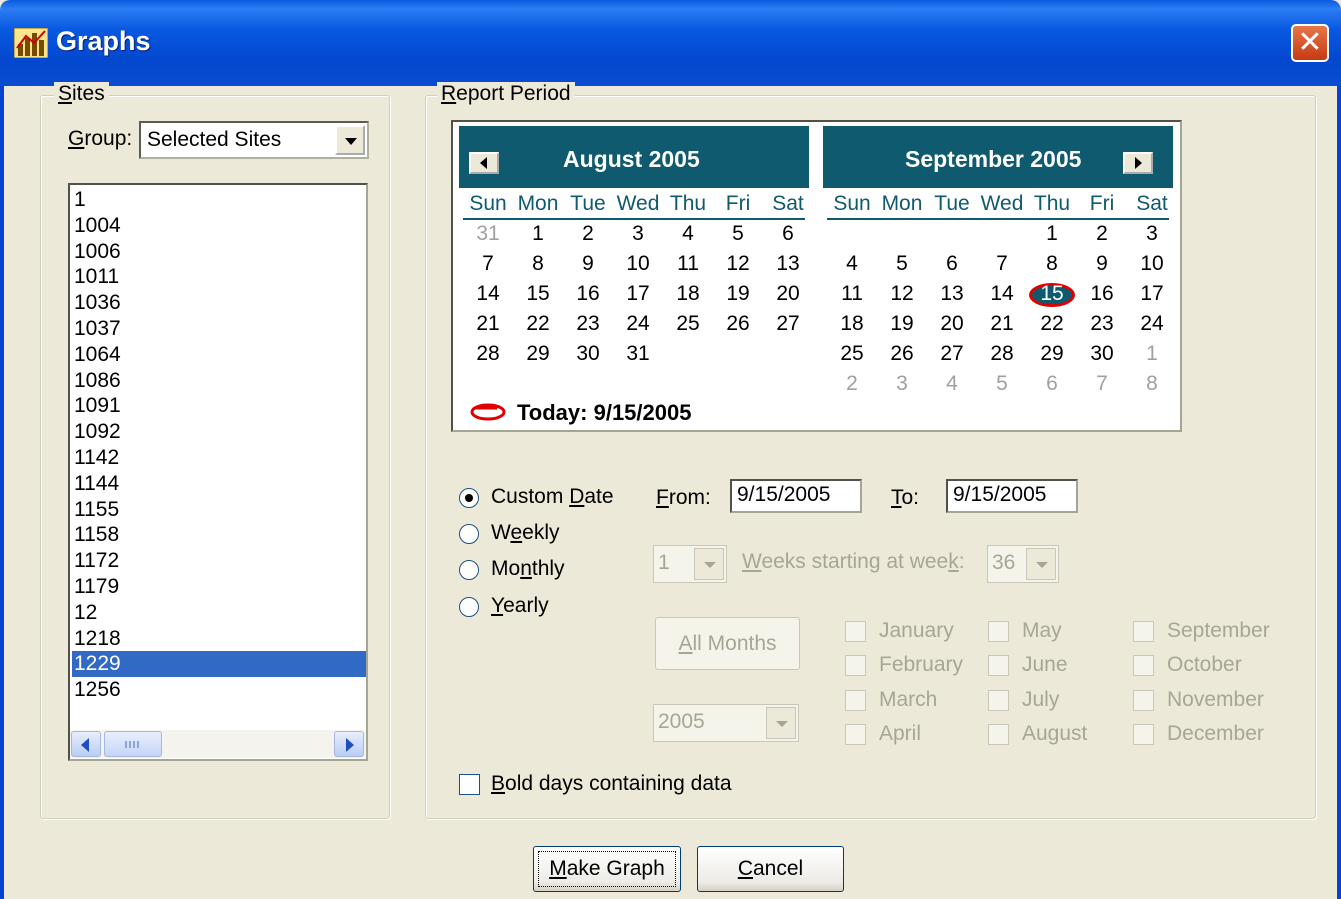  Describe the element at coordinates (1310, 43) in the screenshot. I see `close-button: ✕` at that location.